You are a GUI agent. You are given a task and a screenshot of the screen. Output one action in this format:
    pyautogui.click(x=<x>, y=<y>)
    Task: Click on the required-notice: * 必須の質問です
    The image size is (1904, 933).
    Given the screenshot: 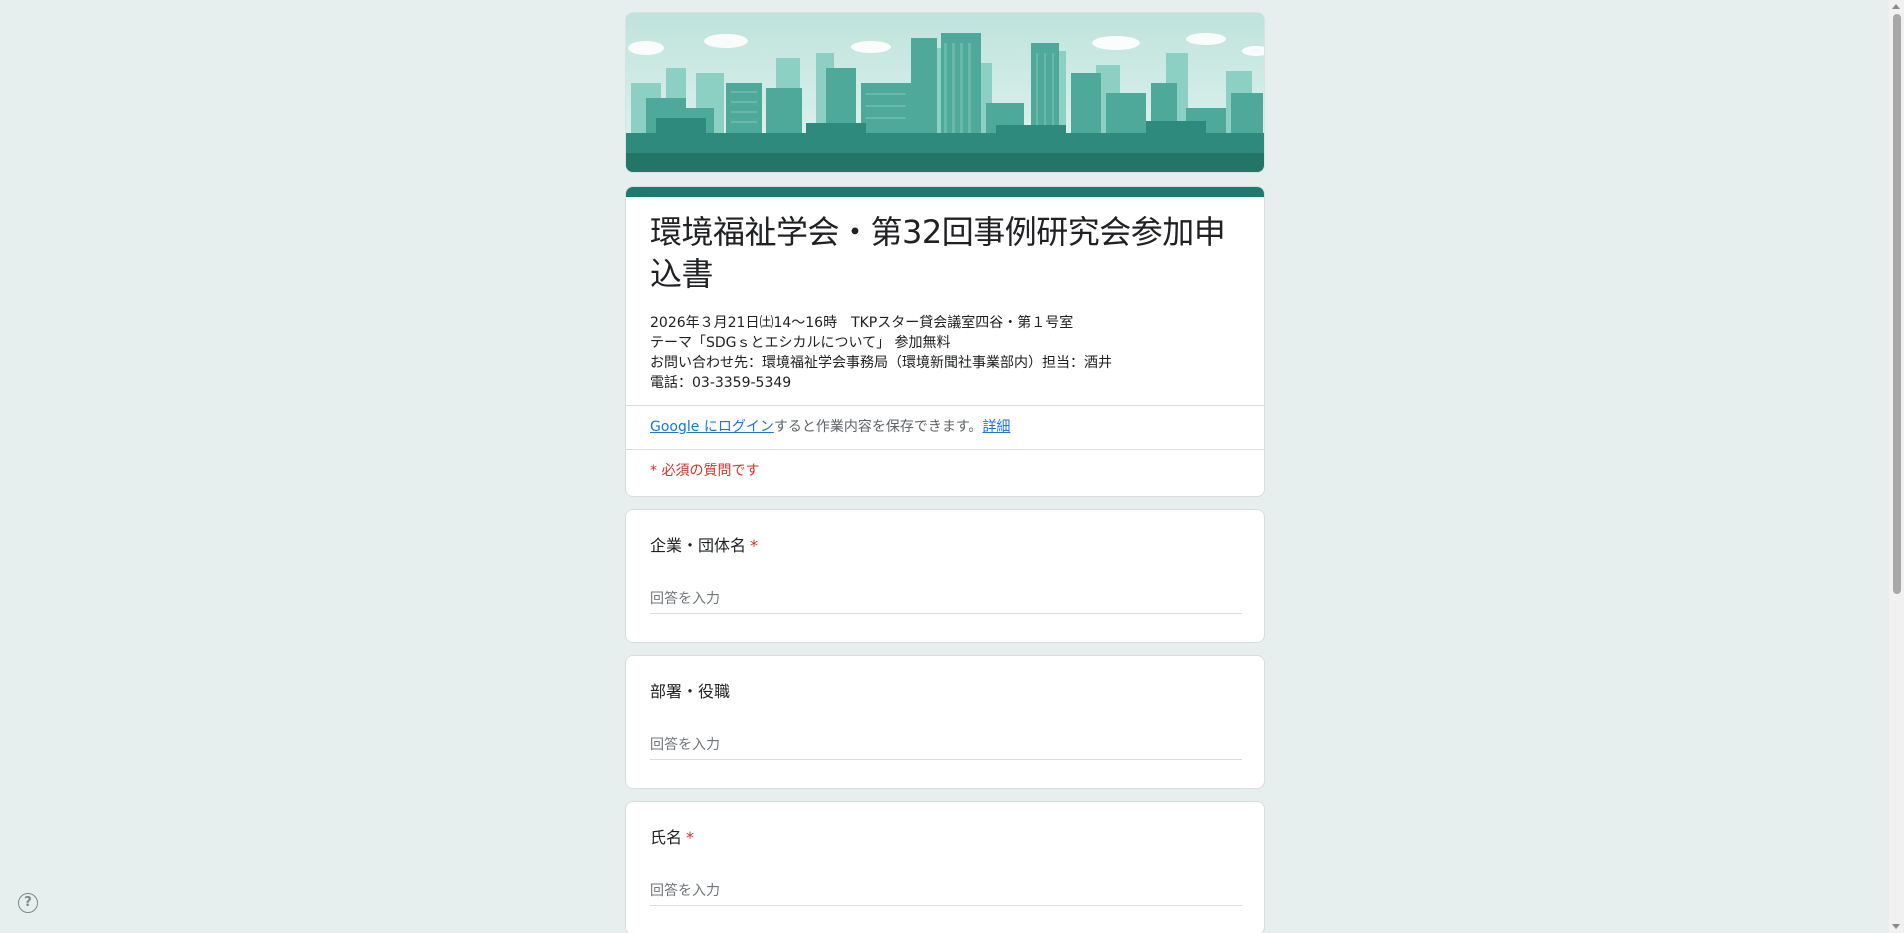 What is the action you would take?
    pyautogui.click(x=705, y=471)
    